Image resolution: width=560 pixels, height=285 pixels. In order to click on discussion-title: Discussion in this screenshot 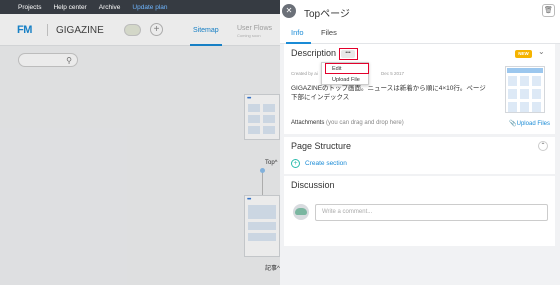, I will do `click(313, 185)`.